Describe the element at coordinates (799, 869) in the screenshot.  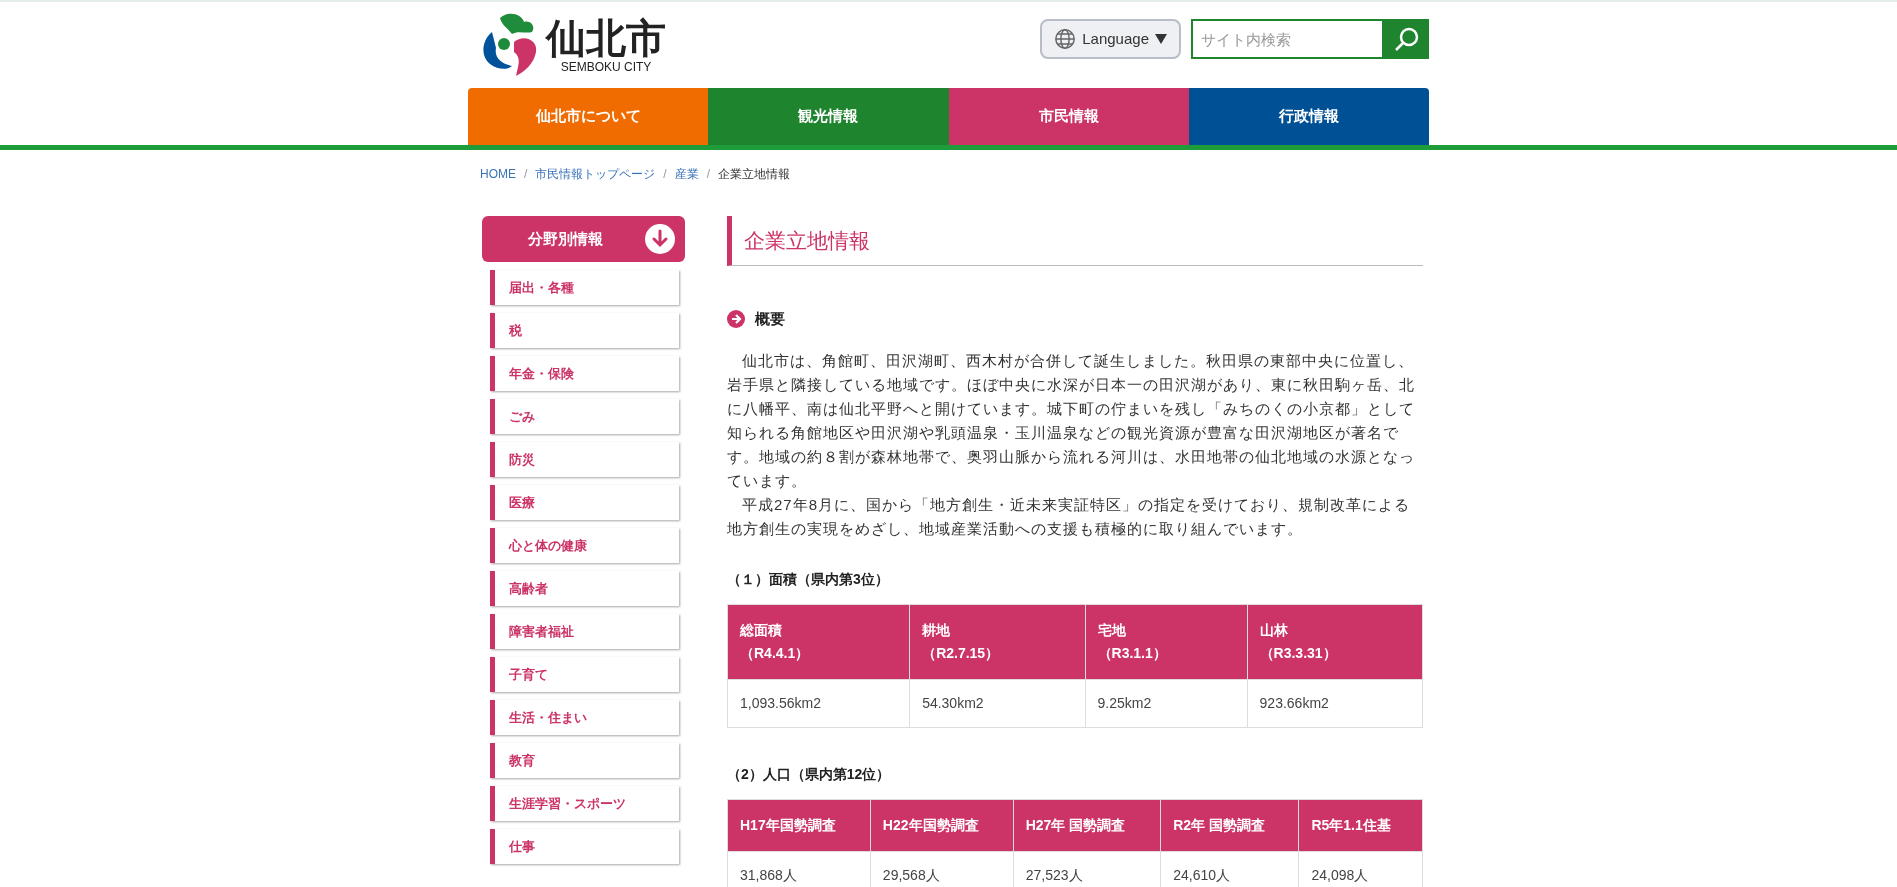
I see `table-cell: 31,868人` at that location.